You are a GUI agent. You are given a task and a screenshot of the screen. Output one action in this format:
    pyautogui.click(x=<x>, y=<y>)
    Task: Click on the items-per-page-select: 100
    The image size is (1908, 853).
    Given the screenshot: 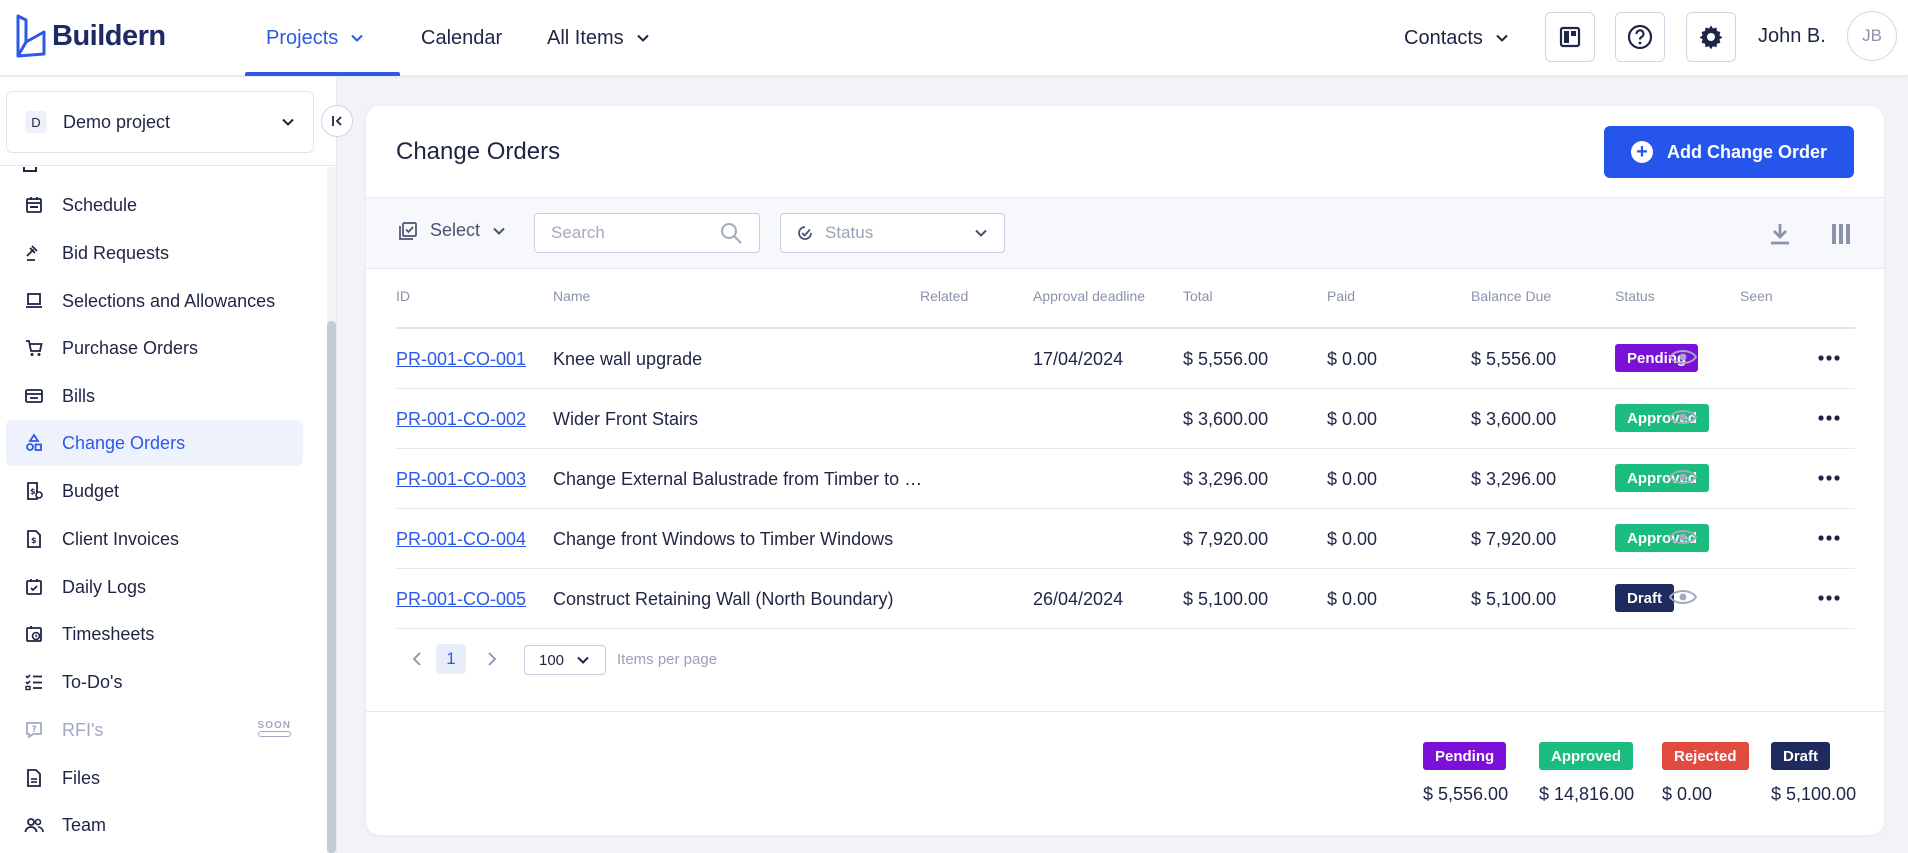 What is the action you would take?
    pyautogui.click(x=565, y=660)
    